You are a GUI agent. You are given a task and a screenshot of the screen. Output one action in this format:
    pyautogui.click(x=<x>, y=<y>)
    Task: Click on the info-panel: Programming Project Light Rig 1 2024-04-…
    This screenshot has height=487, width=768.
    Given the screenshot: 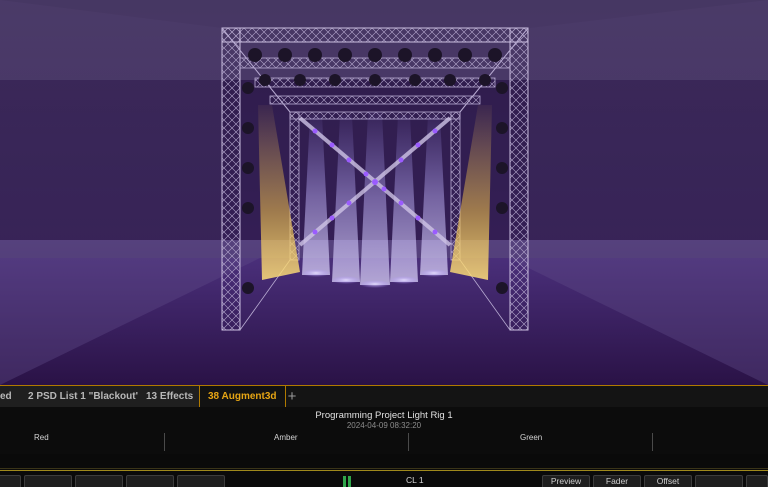 What is the action you would take?
    pyautogui.click(x=384, y=430)
    